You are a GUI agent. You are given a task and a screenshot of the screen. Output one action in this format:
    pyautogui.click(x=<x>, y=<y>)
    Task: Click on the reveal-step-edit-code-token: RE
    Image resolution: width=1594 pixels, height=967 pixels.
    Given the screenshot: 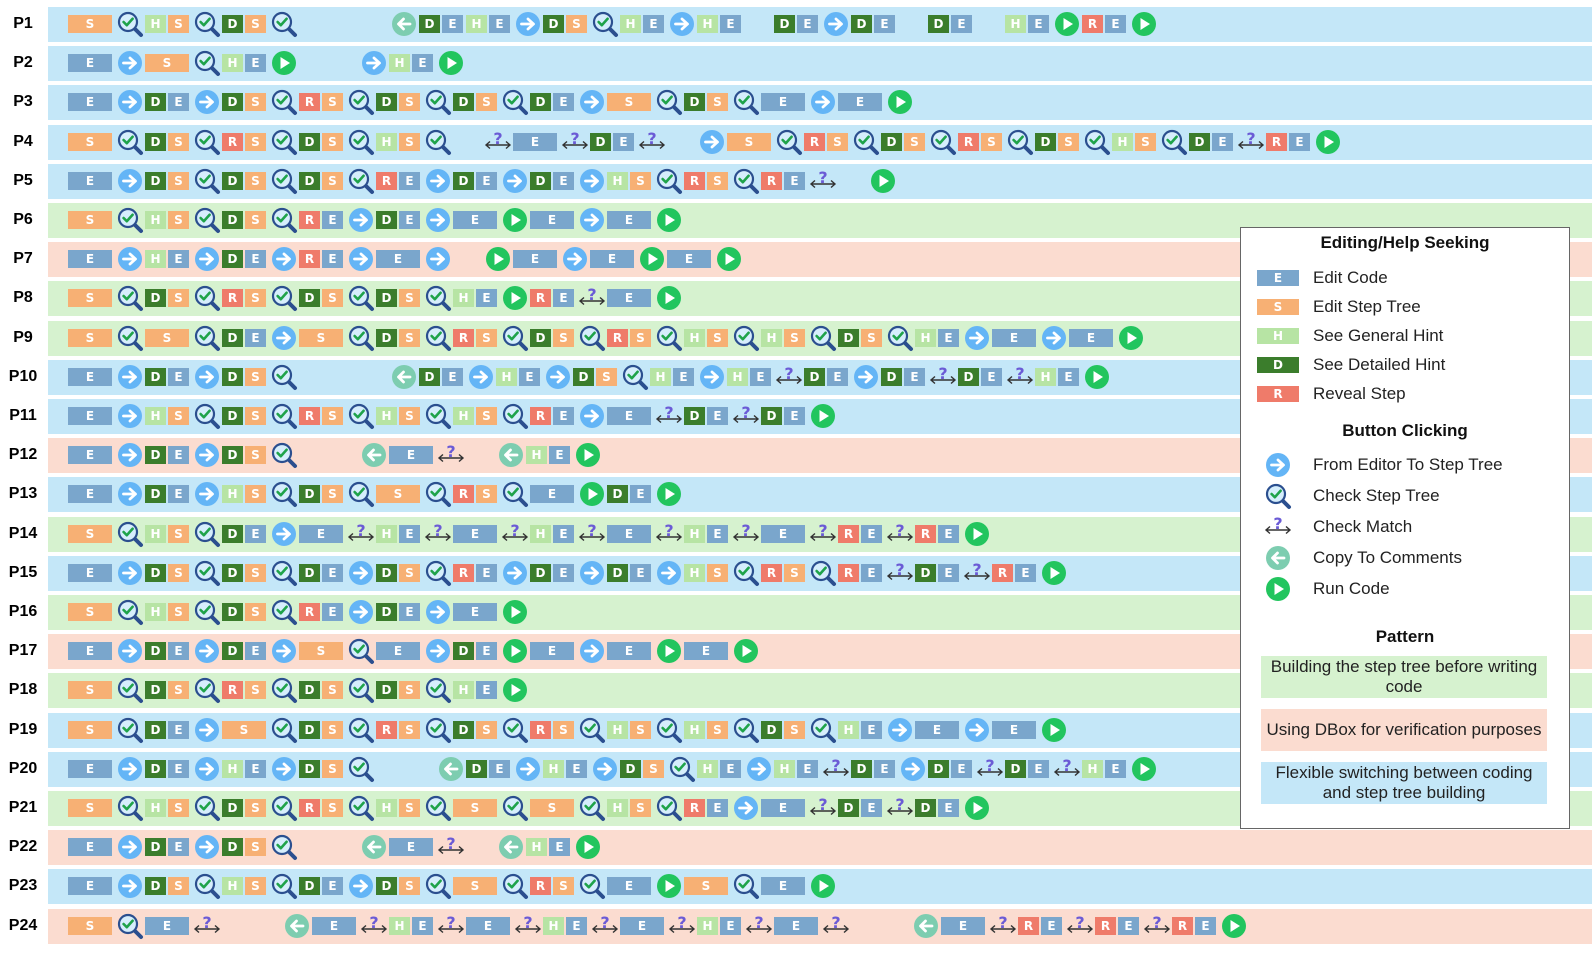 What is the action you would take?
    pyautogui.click(x=1288, y=142)
    